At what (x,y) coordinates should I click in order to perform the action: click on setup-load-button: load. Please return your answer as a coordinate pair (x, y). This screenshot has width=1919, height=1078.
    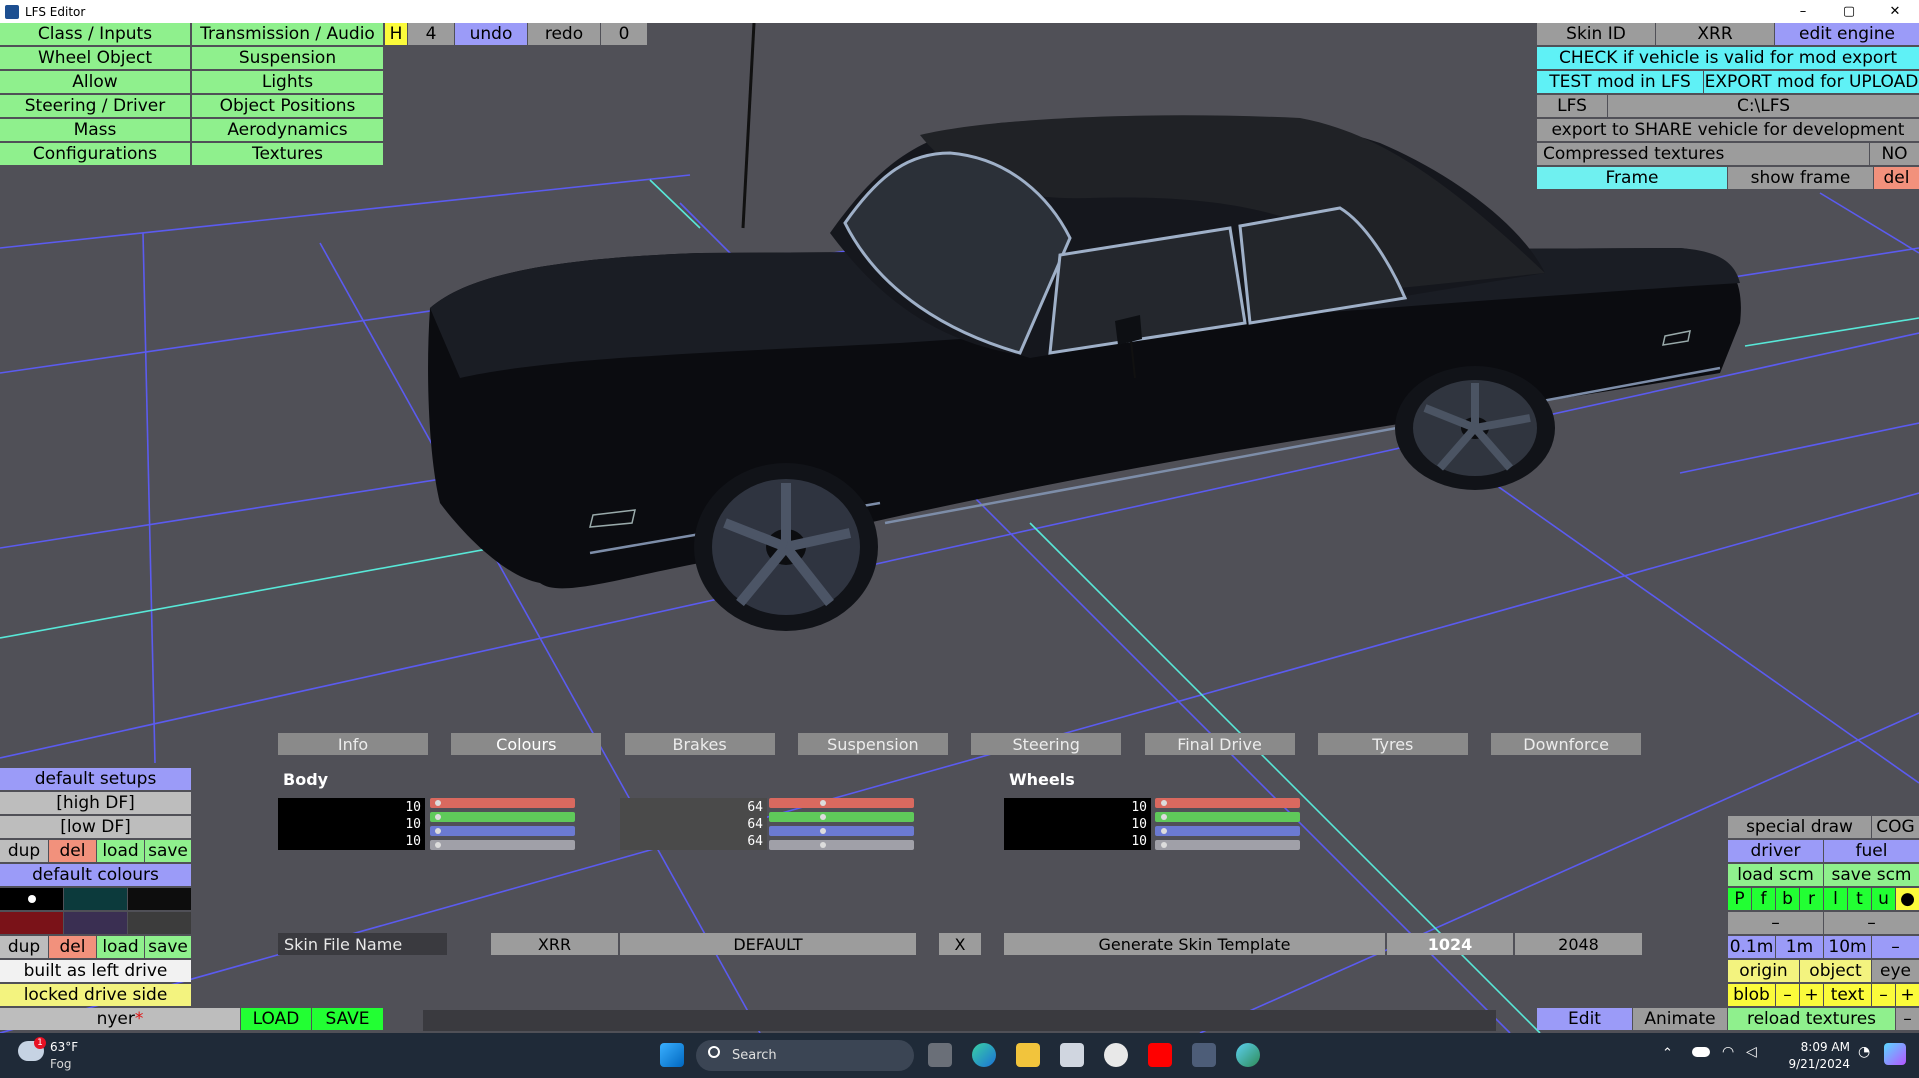
    Looking at the image, I should click on (120, 851).